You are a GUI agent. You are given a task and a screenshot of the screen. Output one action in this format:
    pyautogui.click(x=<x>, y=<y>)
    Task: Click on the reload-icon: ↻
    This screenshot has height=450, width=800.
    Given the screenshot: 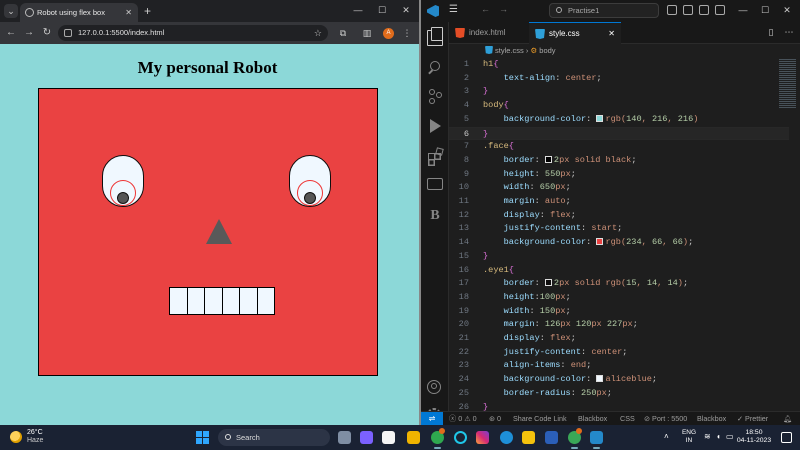 What is the action you would take?
    pyautogui.click(x=47, y=33)
    